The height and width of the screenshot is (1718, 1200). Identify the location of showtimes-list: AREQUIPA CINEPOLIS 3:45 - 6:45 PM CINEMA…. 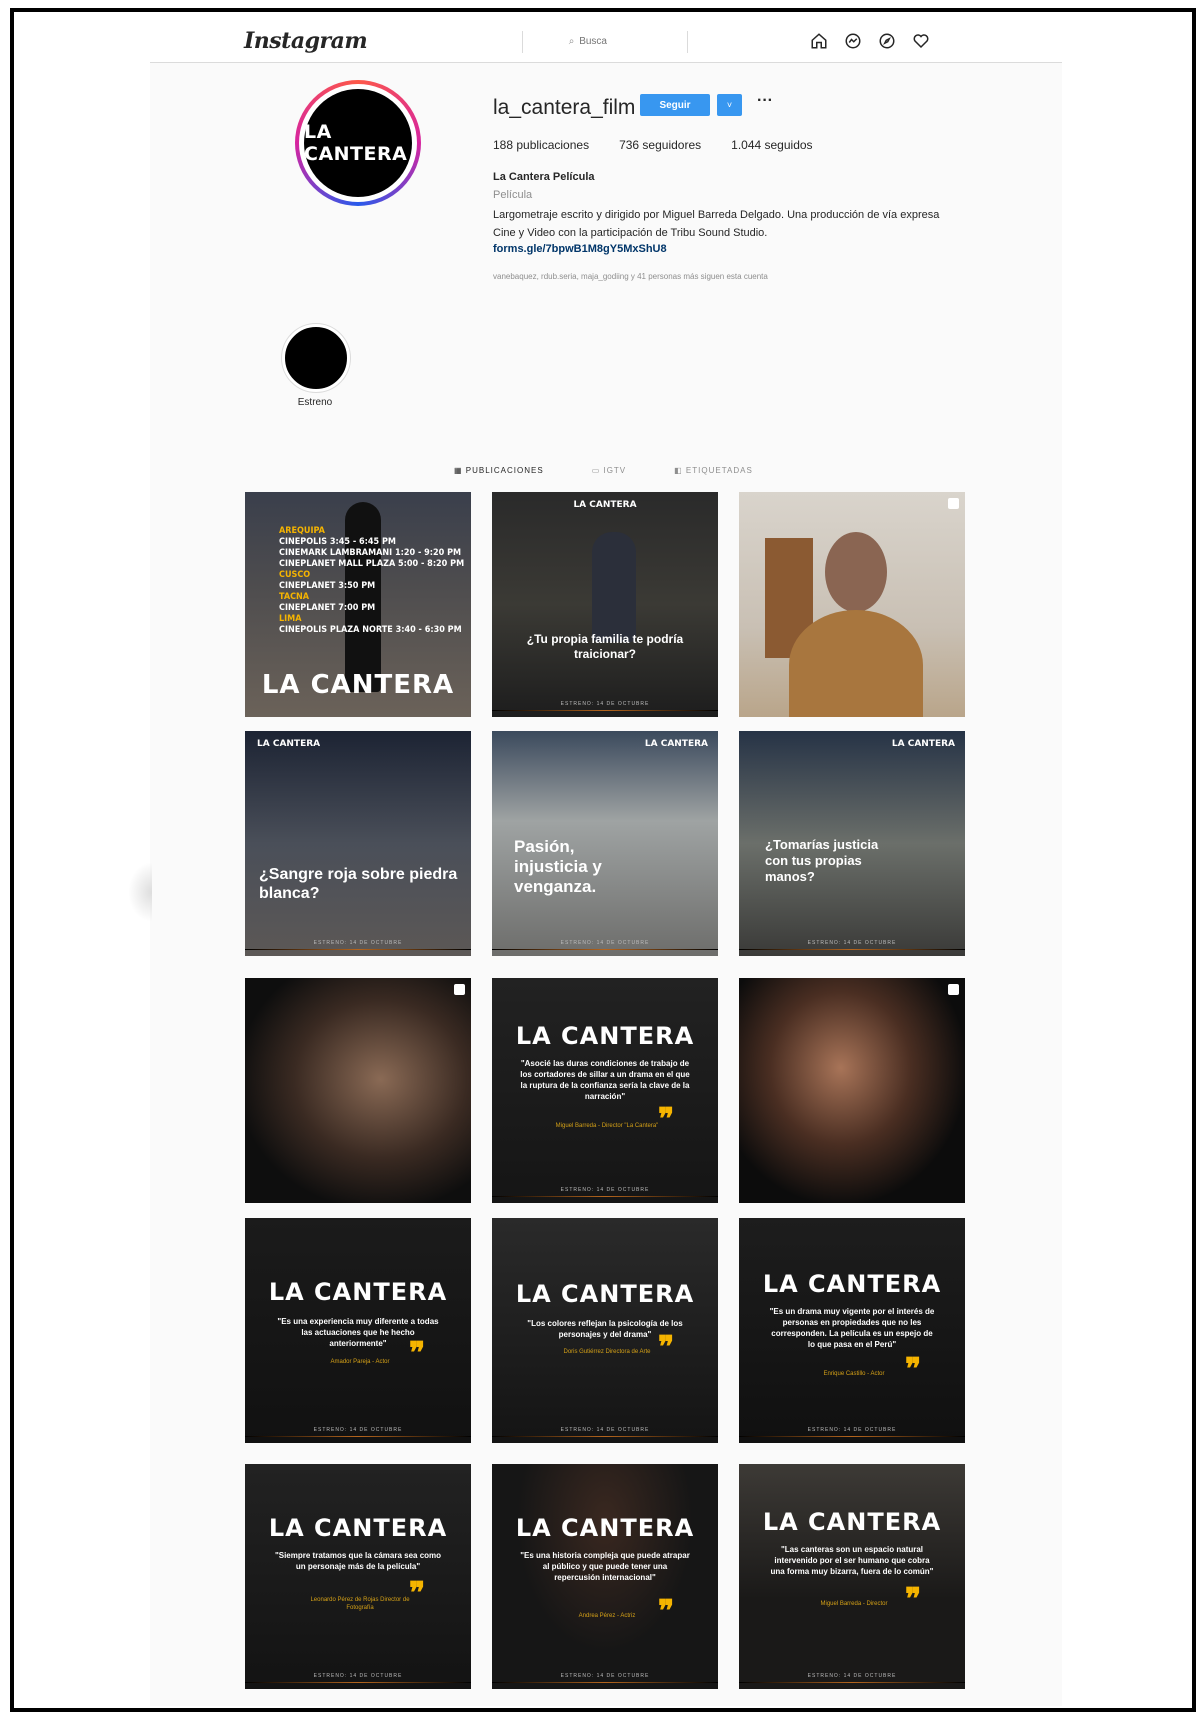
(372, 580).